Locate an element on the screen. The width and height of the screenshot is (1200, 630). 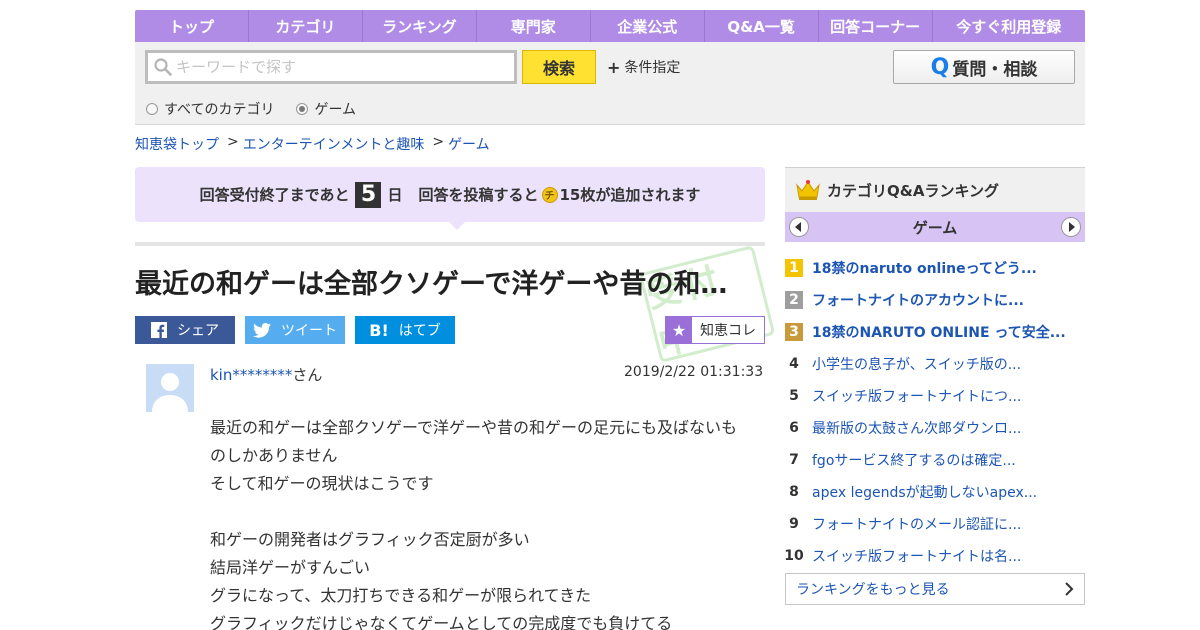
ranking-header: カテゴリQ&Aランキング is located at coordinates (935, 189).